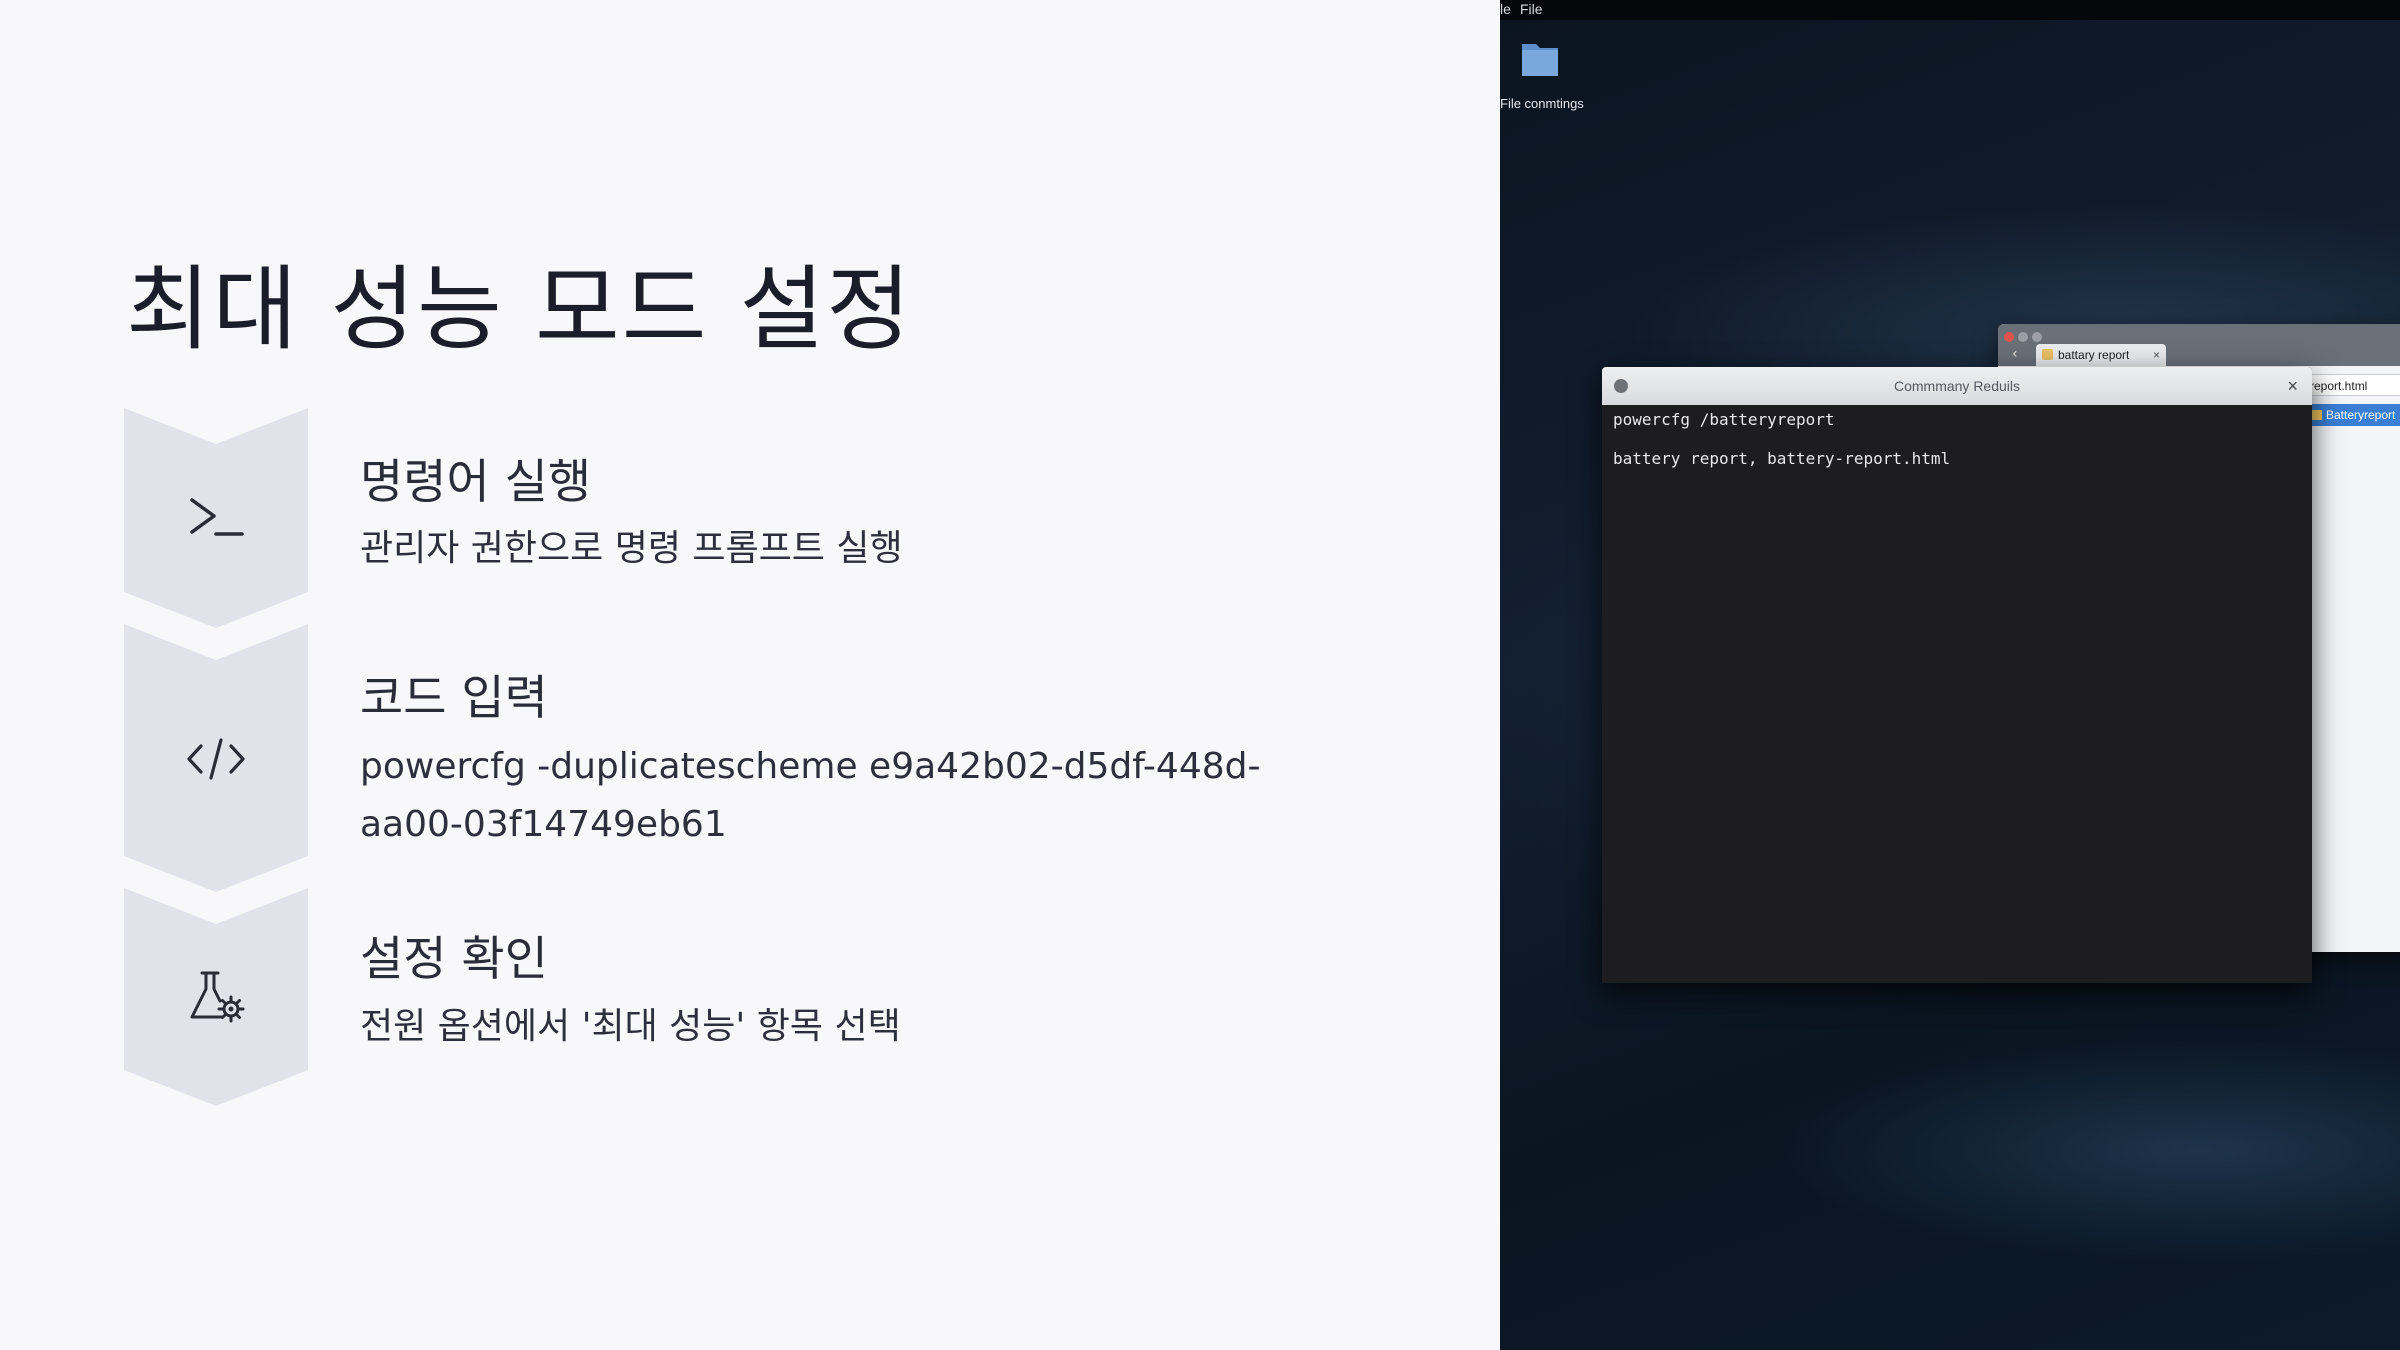 The image size is (2400, 1350). What do you see at coordinates (631, 548) in the screenshot?
I see `step-description: 관리자 권한으로 명령 프롬프트 실행` at bounding box center [631, 548].